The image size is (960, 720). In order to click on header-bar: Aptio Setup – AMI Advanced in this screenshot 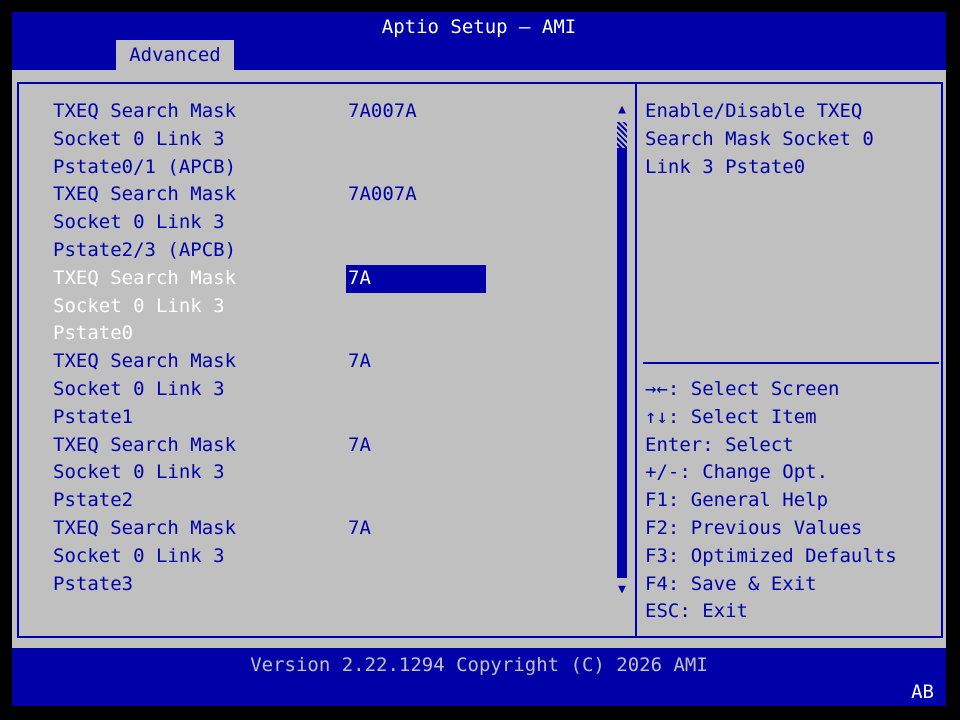, I will do `click(479, 41)`.